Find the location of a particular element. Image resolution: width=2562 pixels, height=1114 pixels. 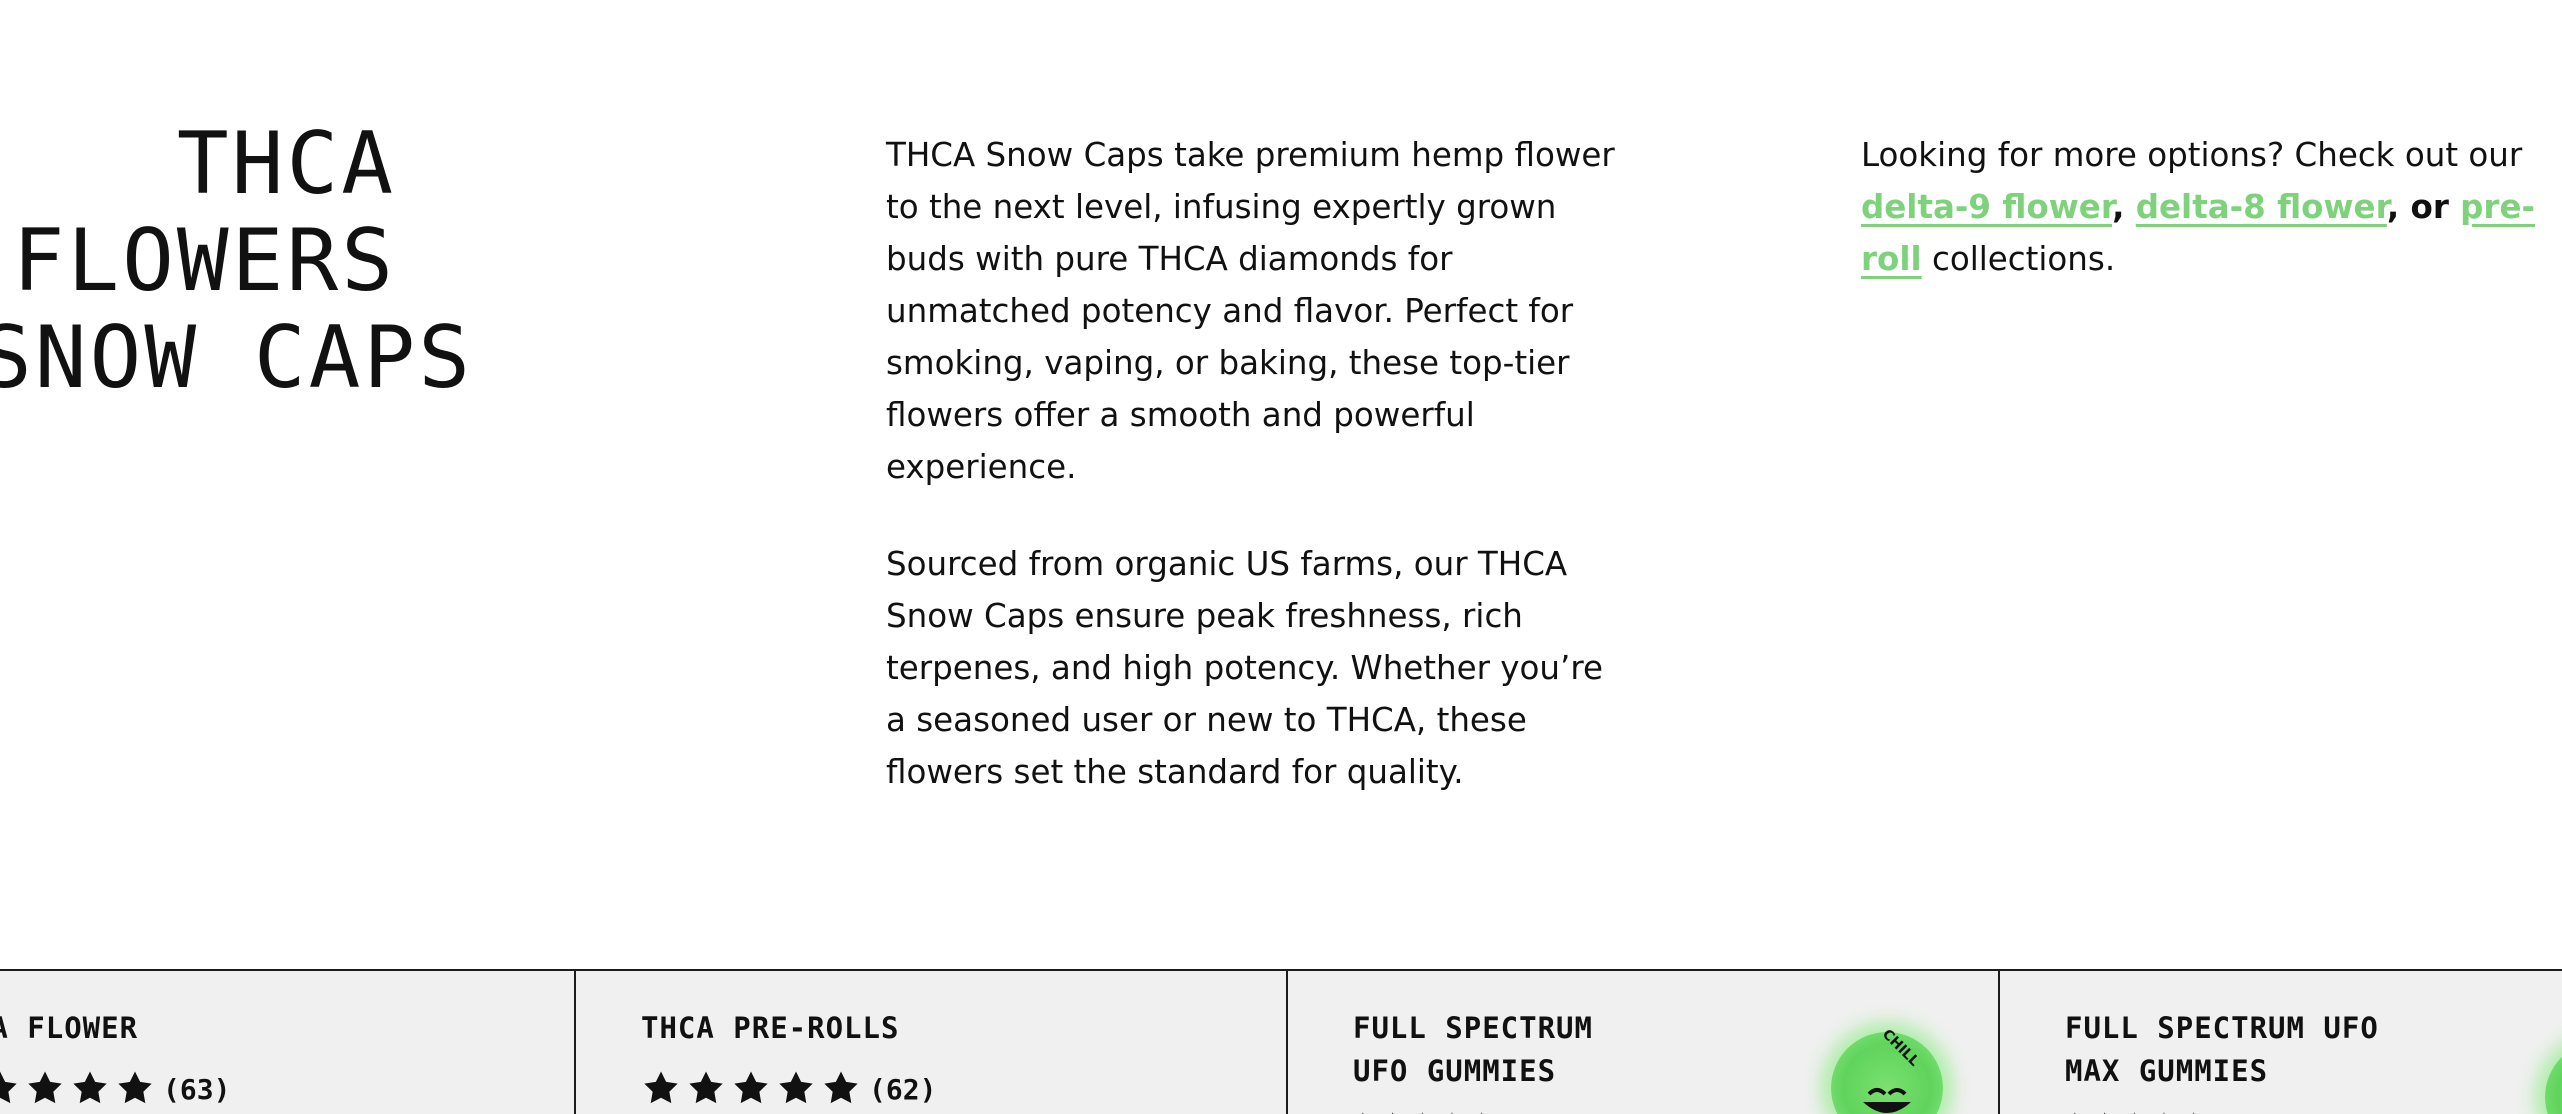

product-card-thca-pre-rolls: THCA PRE-ROLLS (62) is located at coordinates (931, 1042).